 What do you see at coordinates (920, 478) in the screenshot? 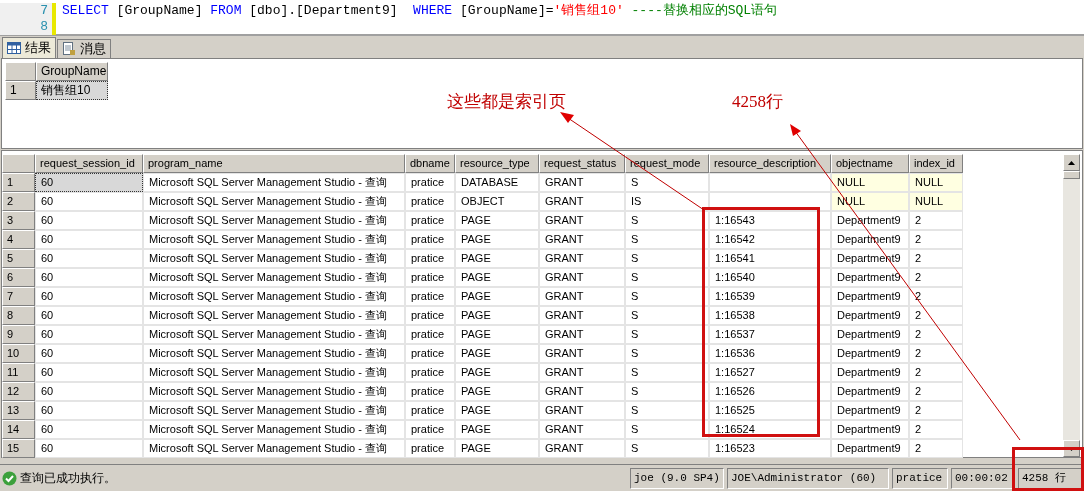
I see `database-label: pratice` at bounding box center [920, 478].